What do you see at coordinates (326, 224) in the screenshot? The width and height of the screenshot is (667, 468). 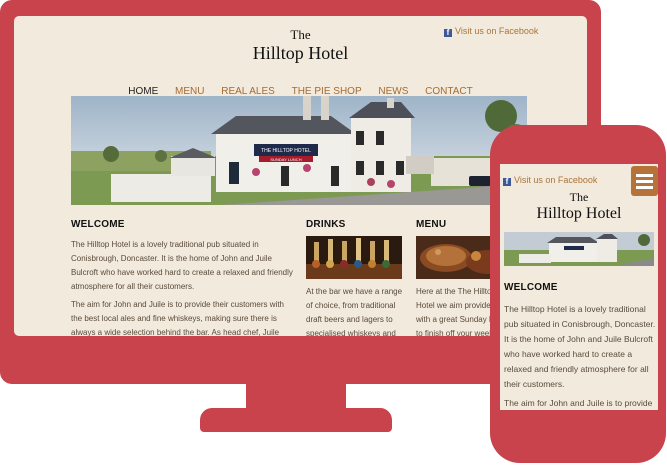 I see `drinks-heading: DRINKS` at bounding box center [326, 224].